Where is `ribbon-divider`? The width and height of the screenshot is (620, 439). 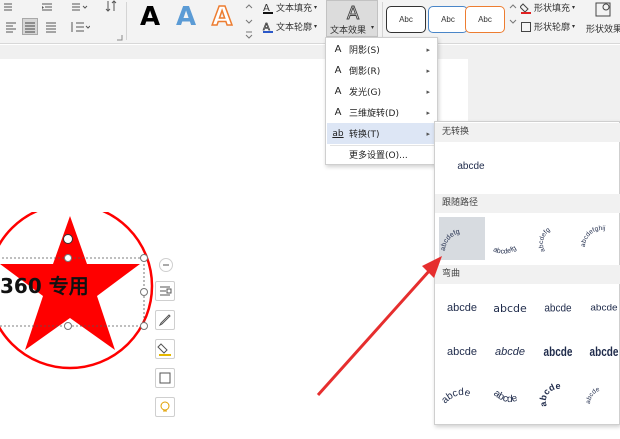 ribbon-divider is located at coordinates (126, 21).